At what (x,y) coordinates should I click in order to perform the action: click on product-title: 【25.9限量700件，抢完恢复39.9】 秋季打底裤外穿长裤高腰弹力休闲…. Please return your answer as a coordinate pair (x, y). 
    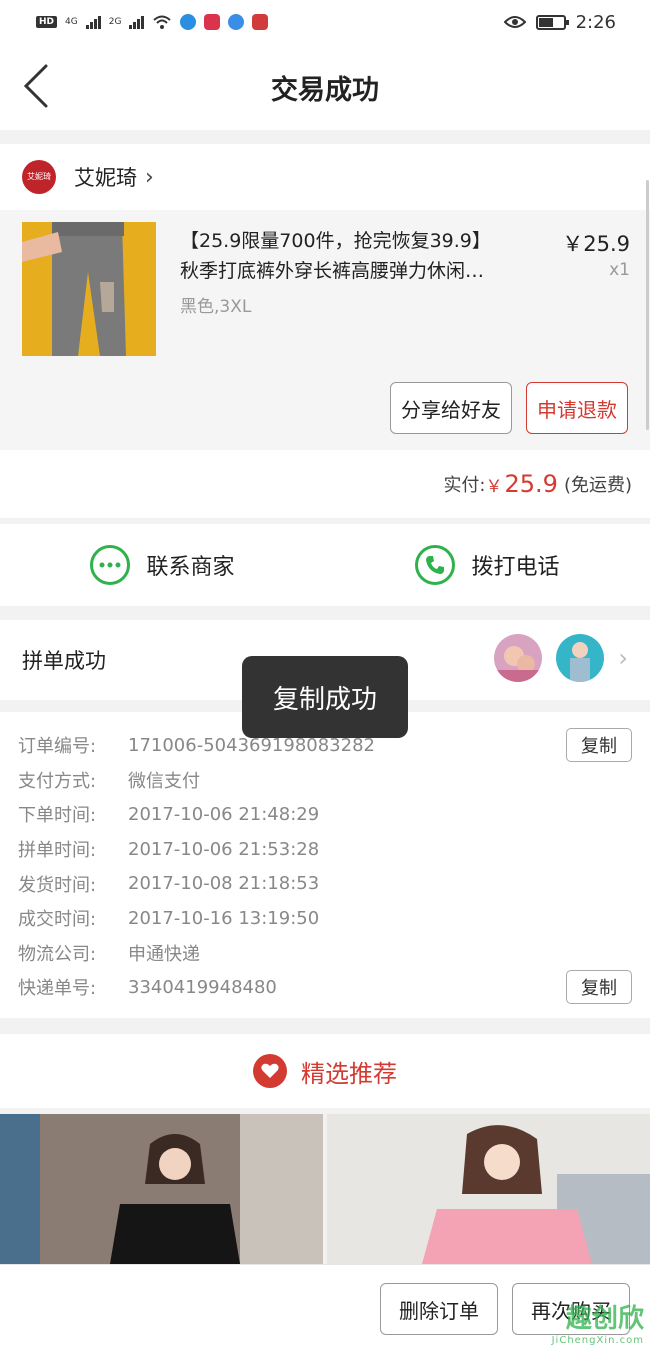
    Looking at the image, I should click on (365, 256).